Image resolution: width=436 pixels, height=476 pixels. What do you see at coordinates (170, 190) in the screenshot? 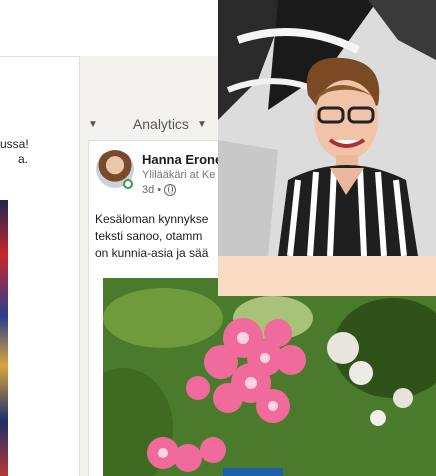
I see `globe-icon` at bounding box center [170, 190].